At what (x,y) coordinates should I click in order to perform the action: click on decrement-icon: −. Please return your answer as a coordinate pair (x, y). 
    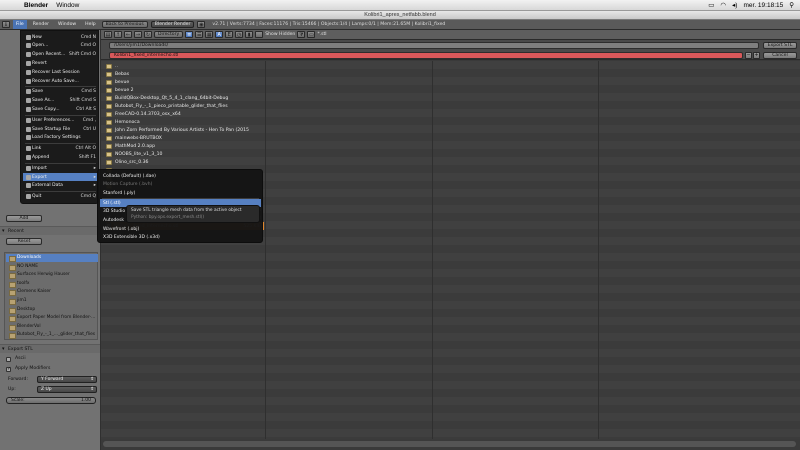
    Looking at the image, I should click on (748, 55).